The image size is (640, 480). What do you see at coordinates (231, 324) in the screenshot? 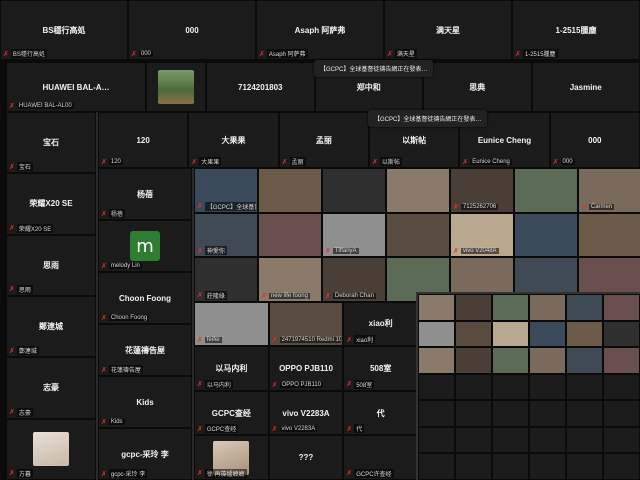
I see `participant-tile: ✗ feifei` at bounding box center [231, 324].